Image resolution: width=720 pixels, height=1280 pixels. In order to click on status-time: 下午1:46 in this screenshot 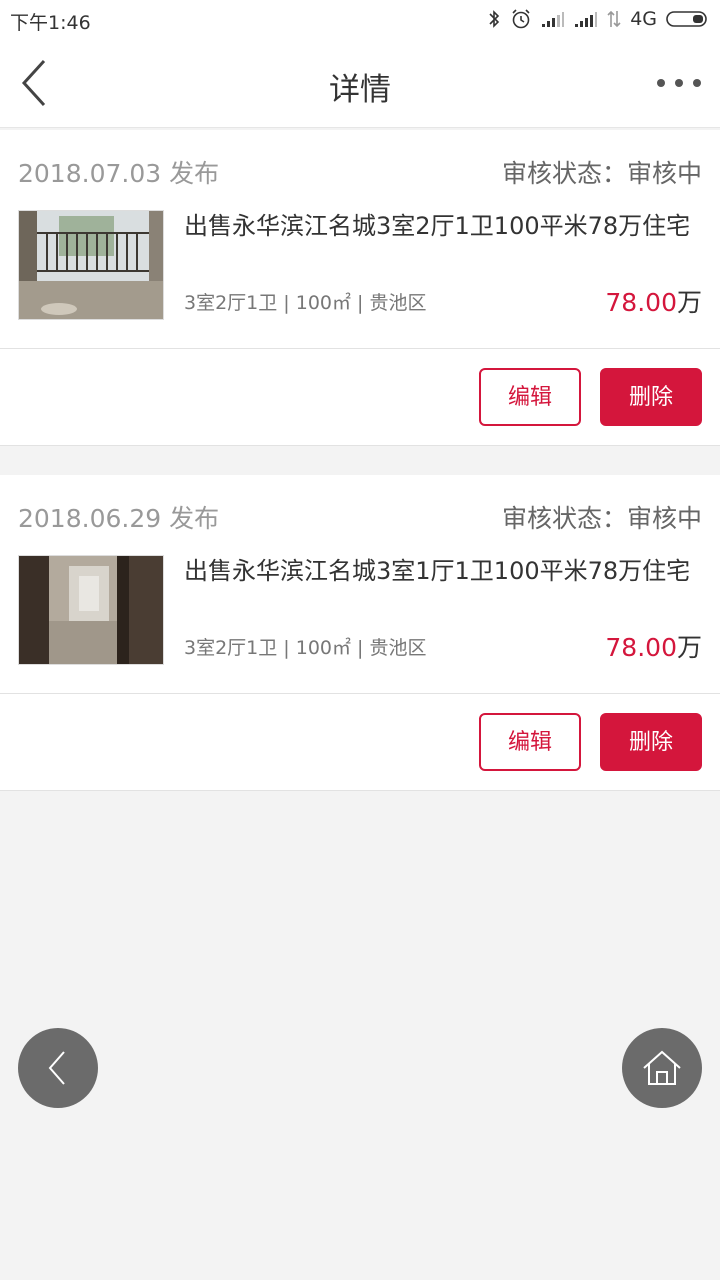, I will do `click(50, 23)`.